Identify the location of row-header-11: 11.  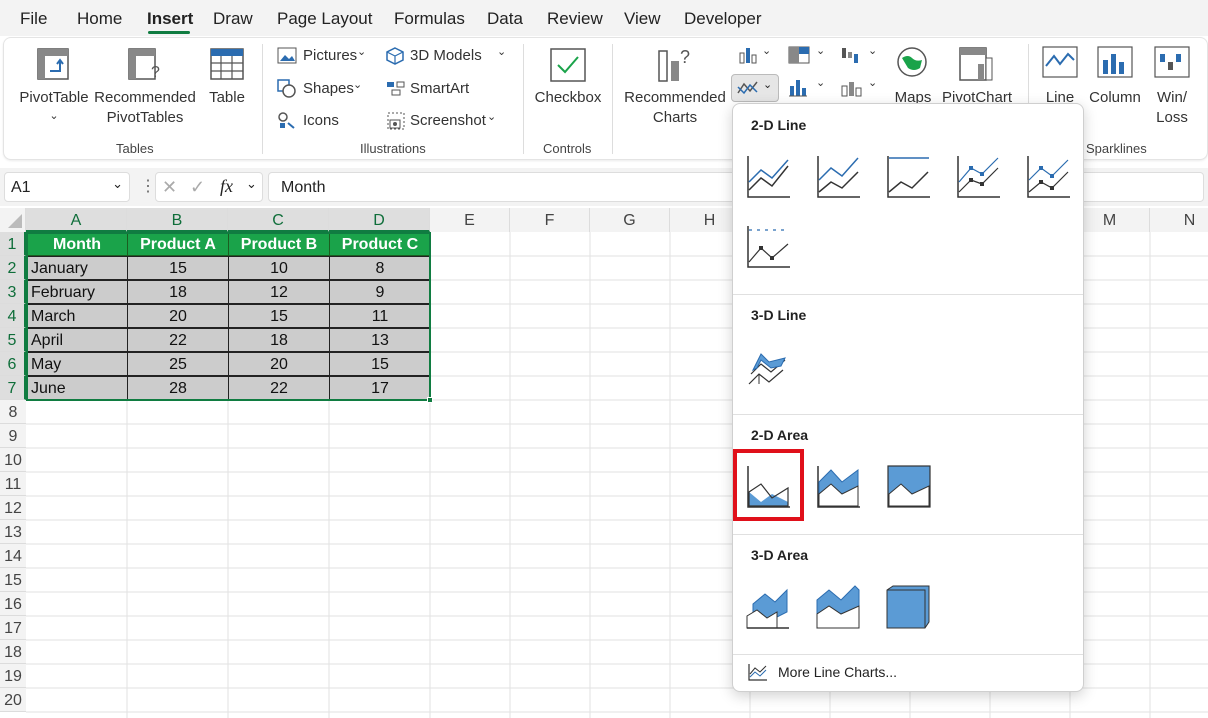
(13, 484).